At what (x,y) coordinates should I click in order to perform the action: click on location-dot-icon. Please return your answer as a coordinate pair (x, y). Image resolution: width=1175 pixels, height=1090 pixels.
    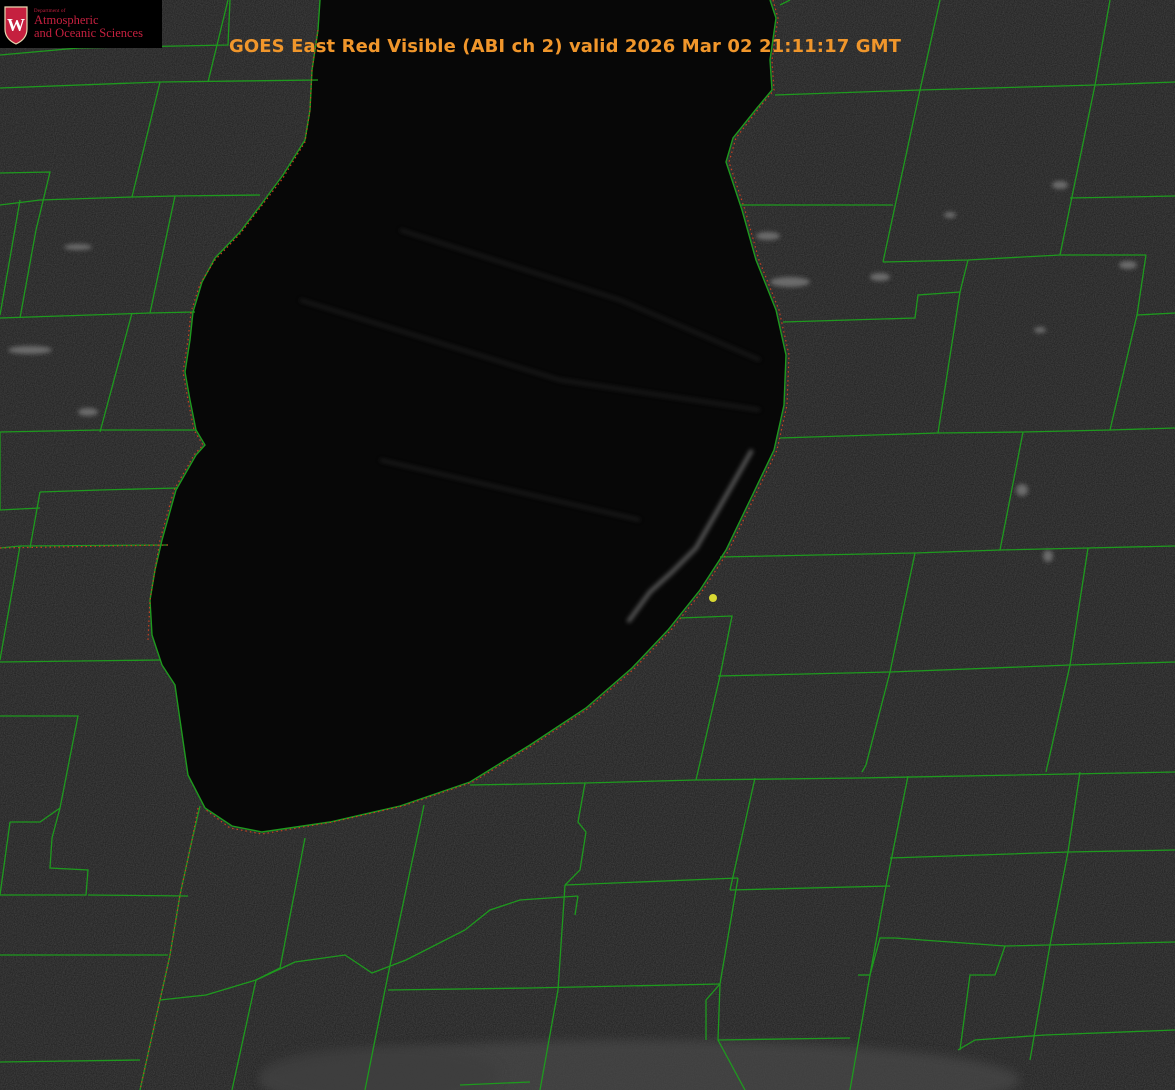
    Looking at the image, I should click on (713, 598).